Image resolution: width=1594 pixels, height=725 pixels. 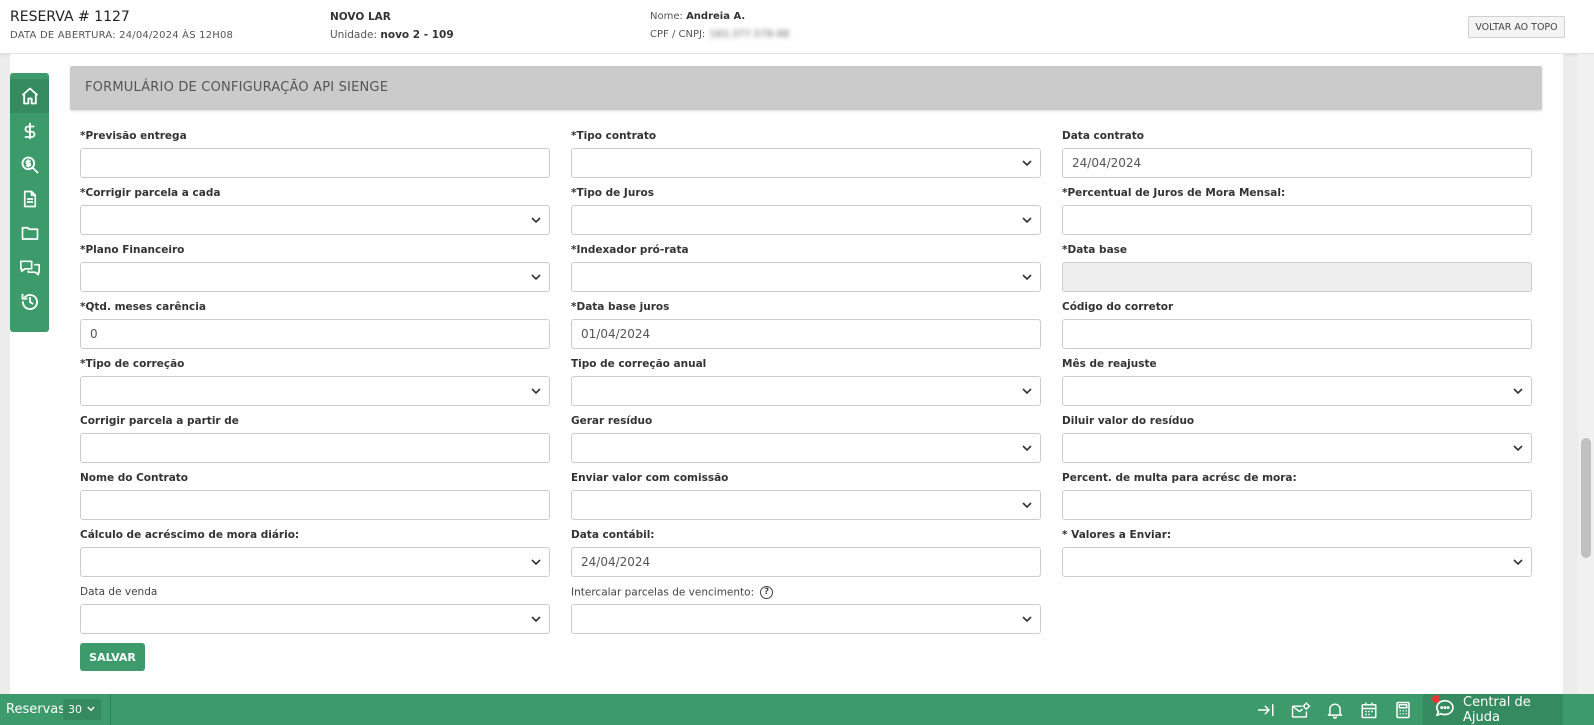 What do you see at coordinates (639, 364) in the screenshot?
I see `tipo-correcao-anual-label: Tipo de correção anual` at bounding box center [639, 364].